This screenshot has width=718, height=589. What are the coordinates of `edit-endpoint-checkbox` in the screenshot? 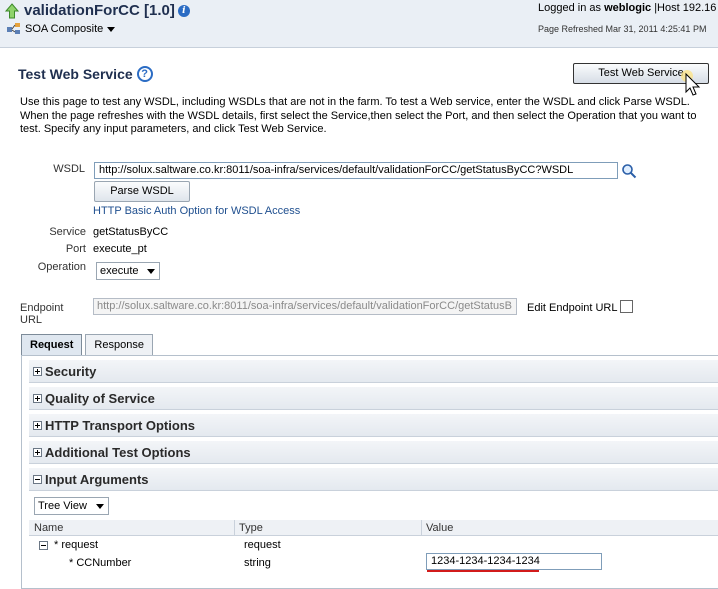 It's located at (626, 306).